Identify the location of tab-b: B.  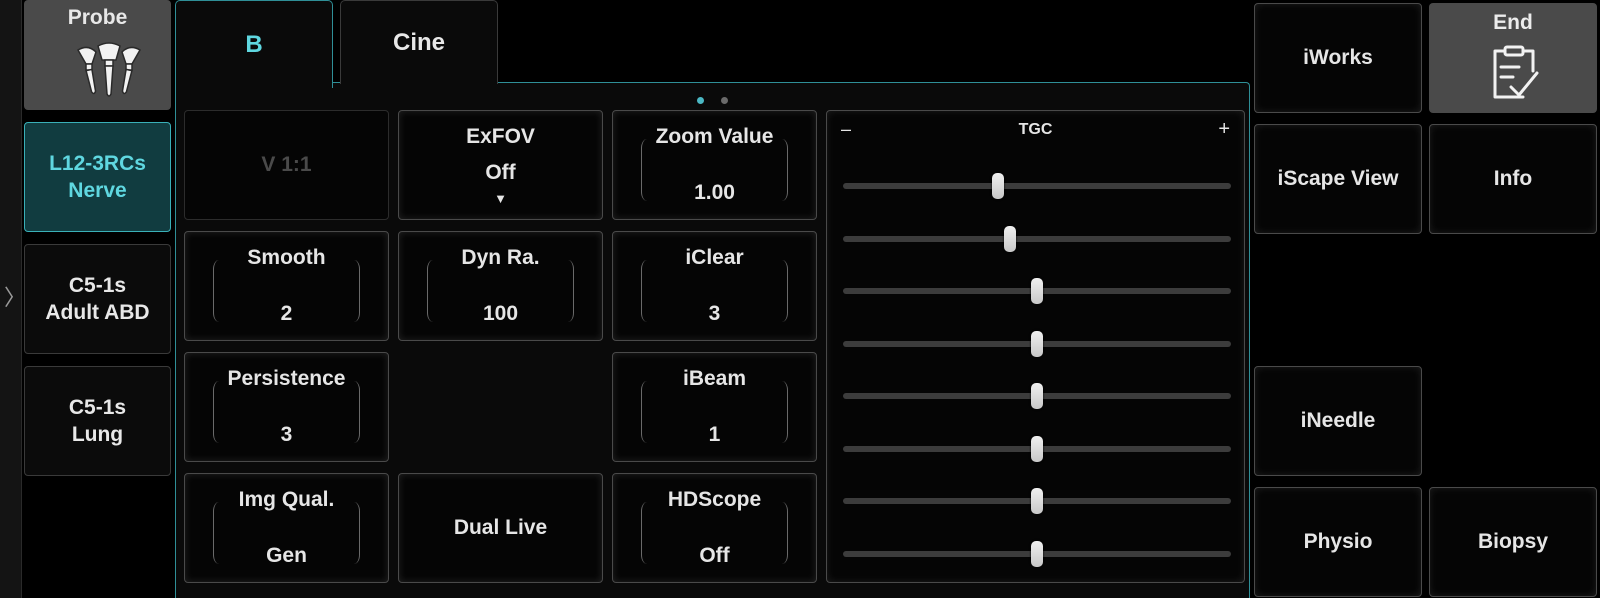
(254, 44).